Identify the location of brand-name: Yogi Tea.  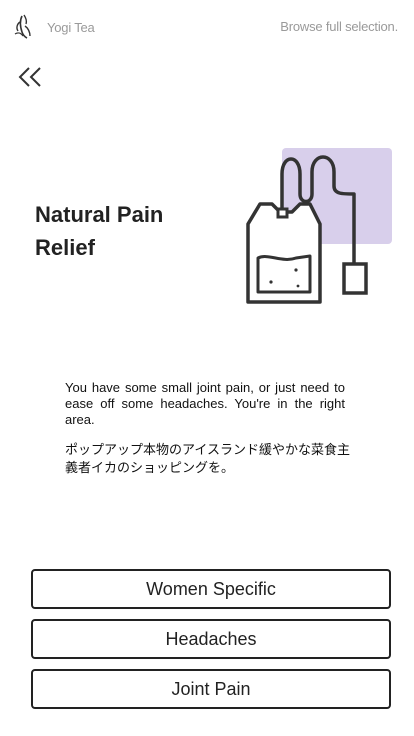
(71, 27).